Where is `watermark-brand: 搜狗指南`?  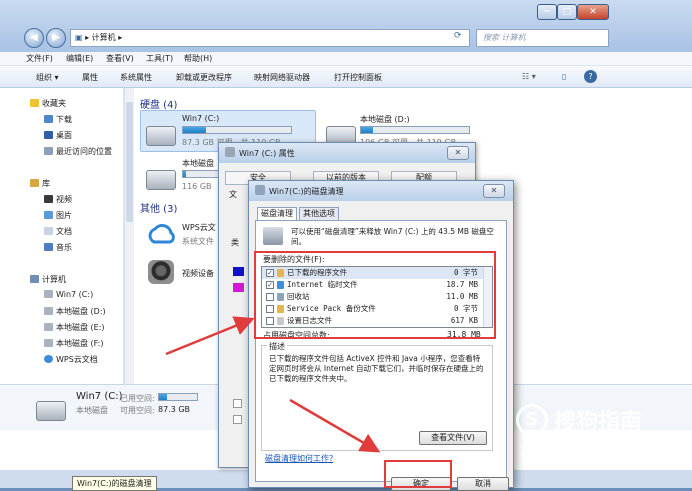 watermark-brand: 搜狗指南 is located at coordinates (598, 422).